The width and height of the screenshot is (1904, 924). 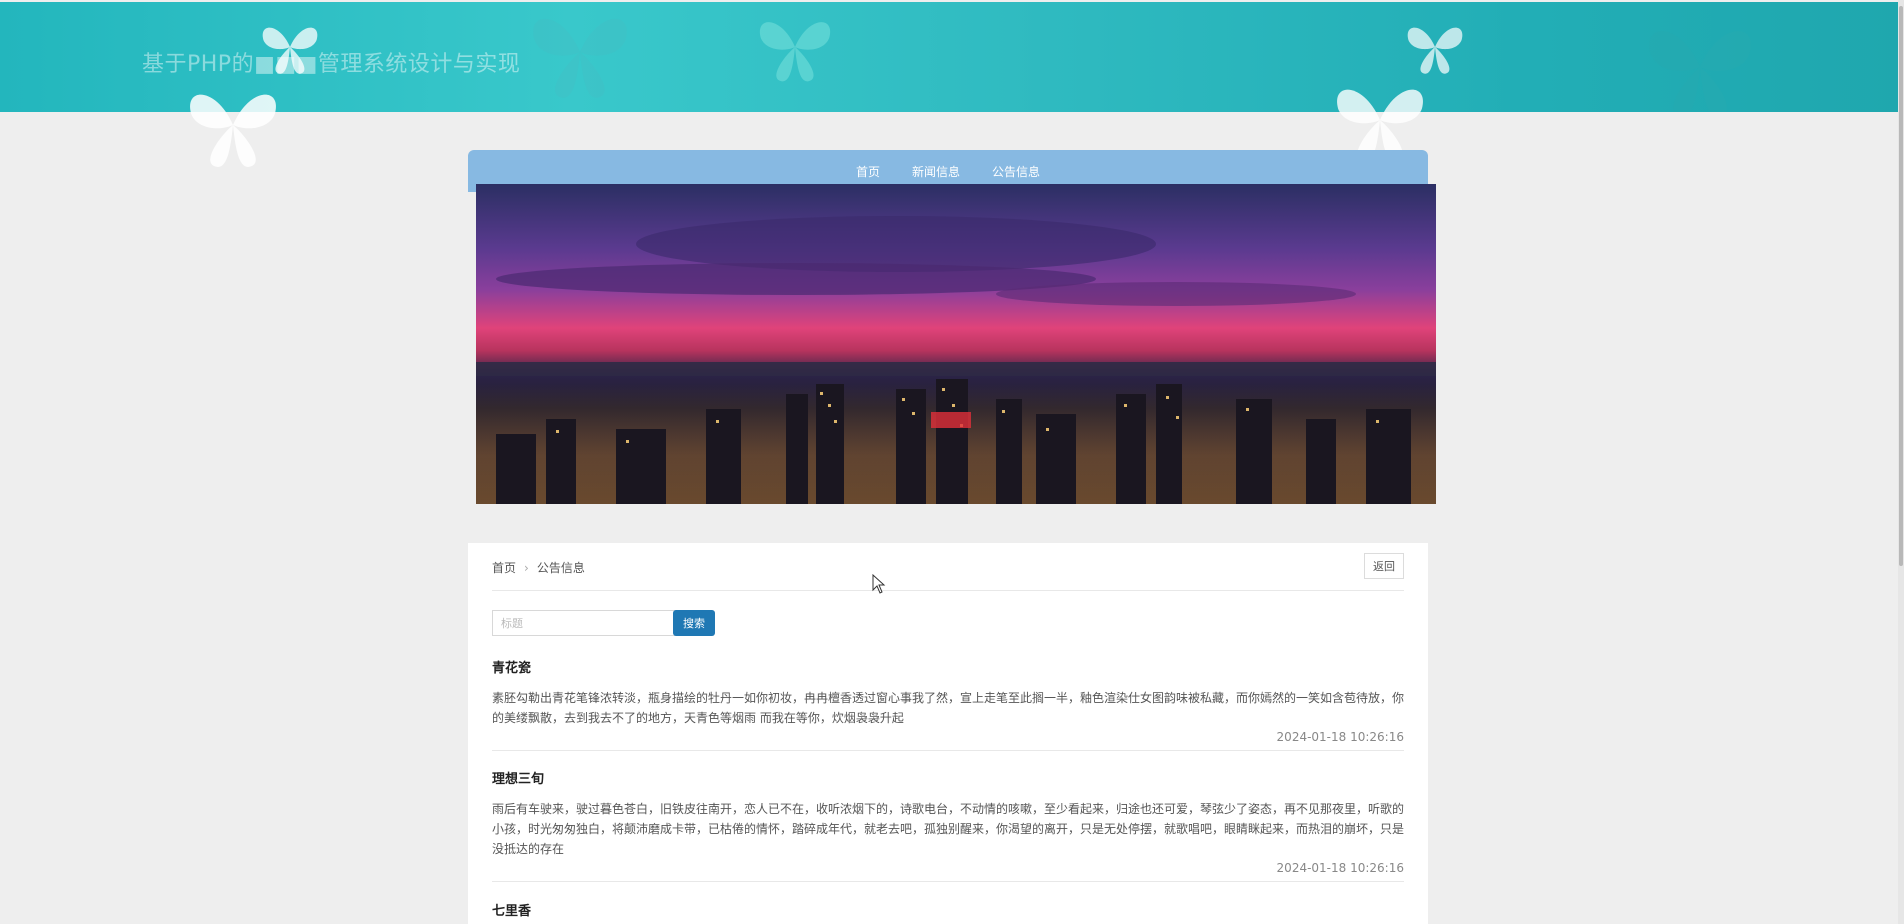 What do you see at coordinates (948, 777) in the screenshot?
I see `notice-title: 理想三旬` at bounding box center [948, 777].